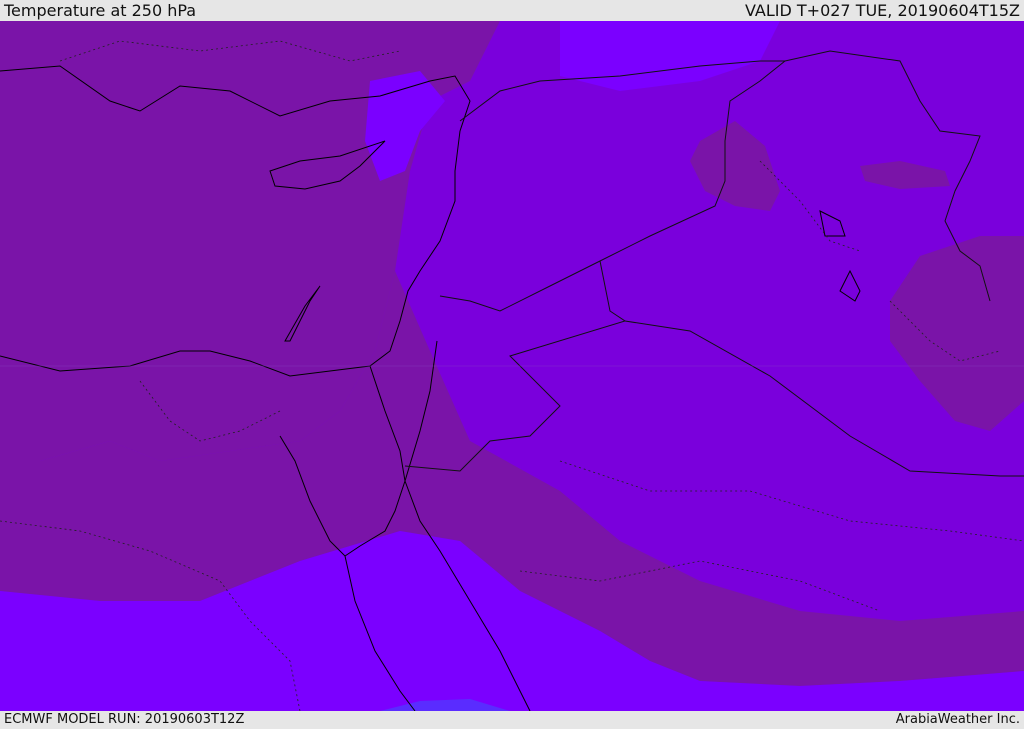 The image size is (1024, 729). I want to click on valid-time-label: VALID T+027 TUE, 20190604T15Z, so click(882, 10).